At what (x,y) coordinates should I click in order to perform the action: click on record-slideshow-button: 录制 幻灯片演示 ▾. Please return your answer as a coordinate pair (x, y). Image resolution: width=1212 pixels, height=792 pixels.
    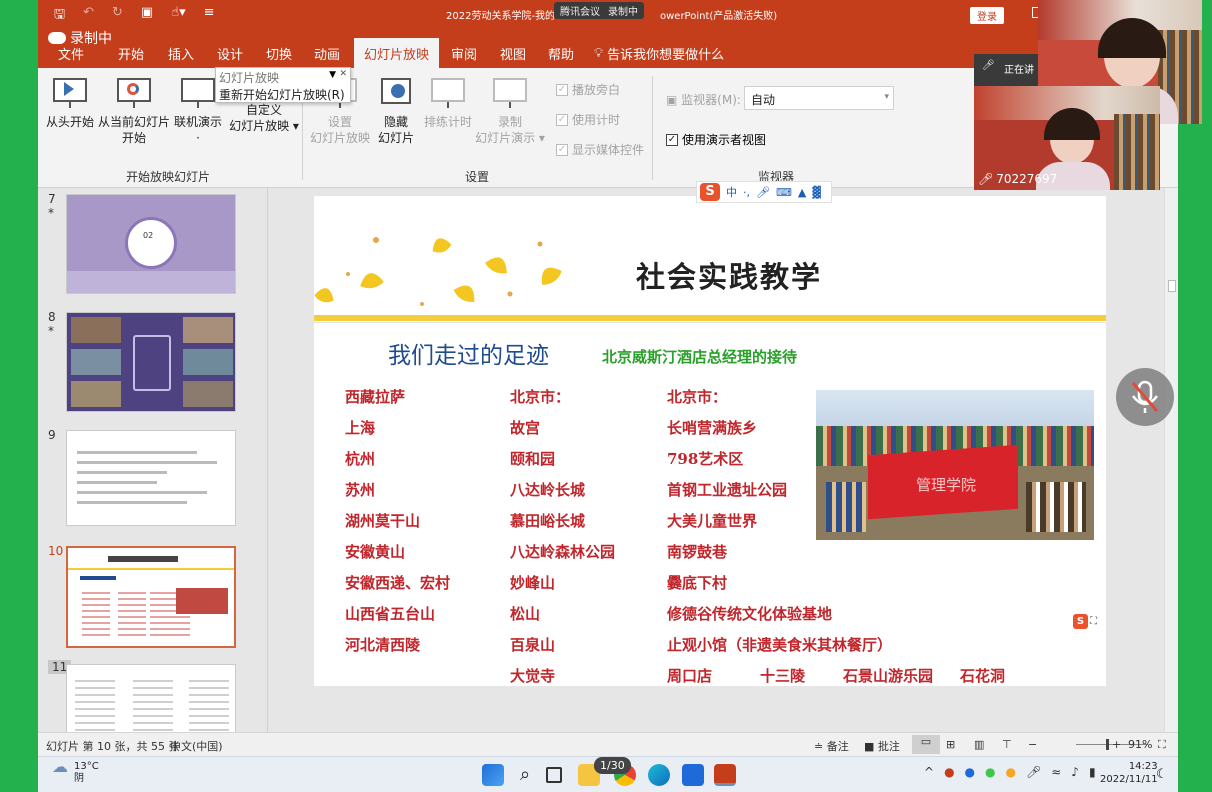
    Looking at the image, I should click on (510, 112).